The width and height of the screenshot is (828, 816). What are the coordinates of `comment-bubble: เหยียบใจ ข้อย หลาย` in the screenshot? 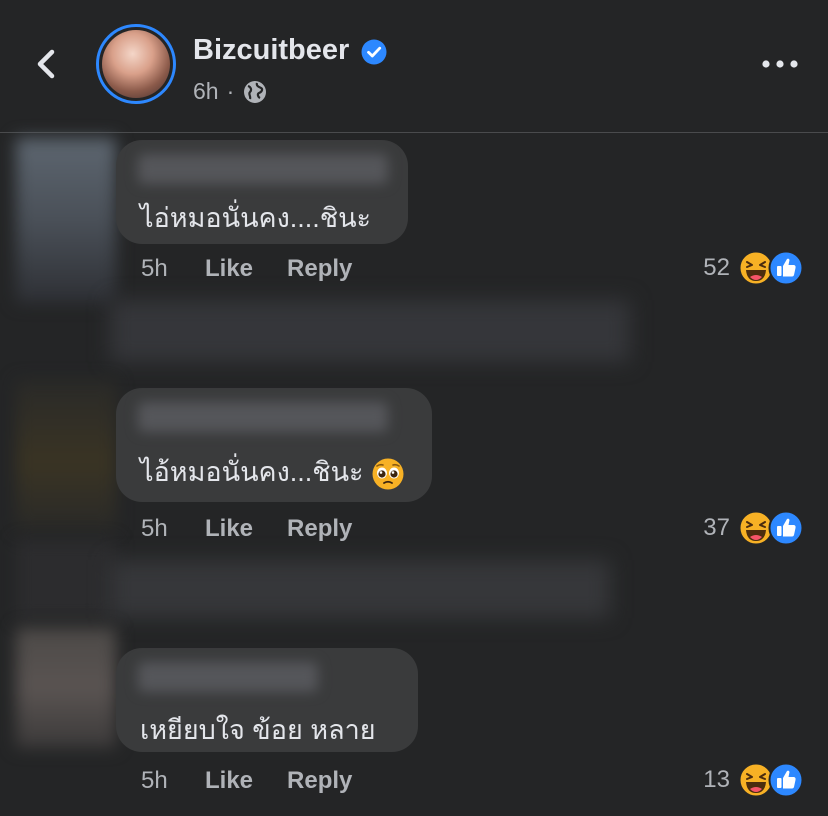 It's located at (267, 700).